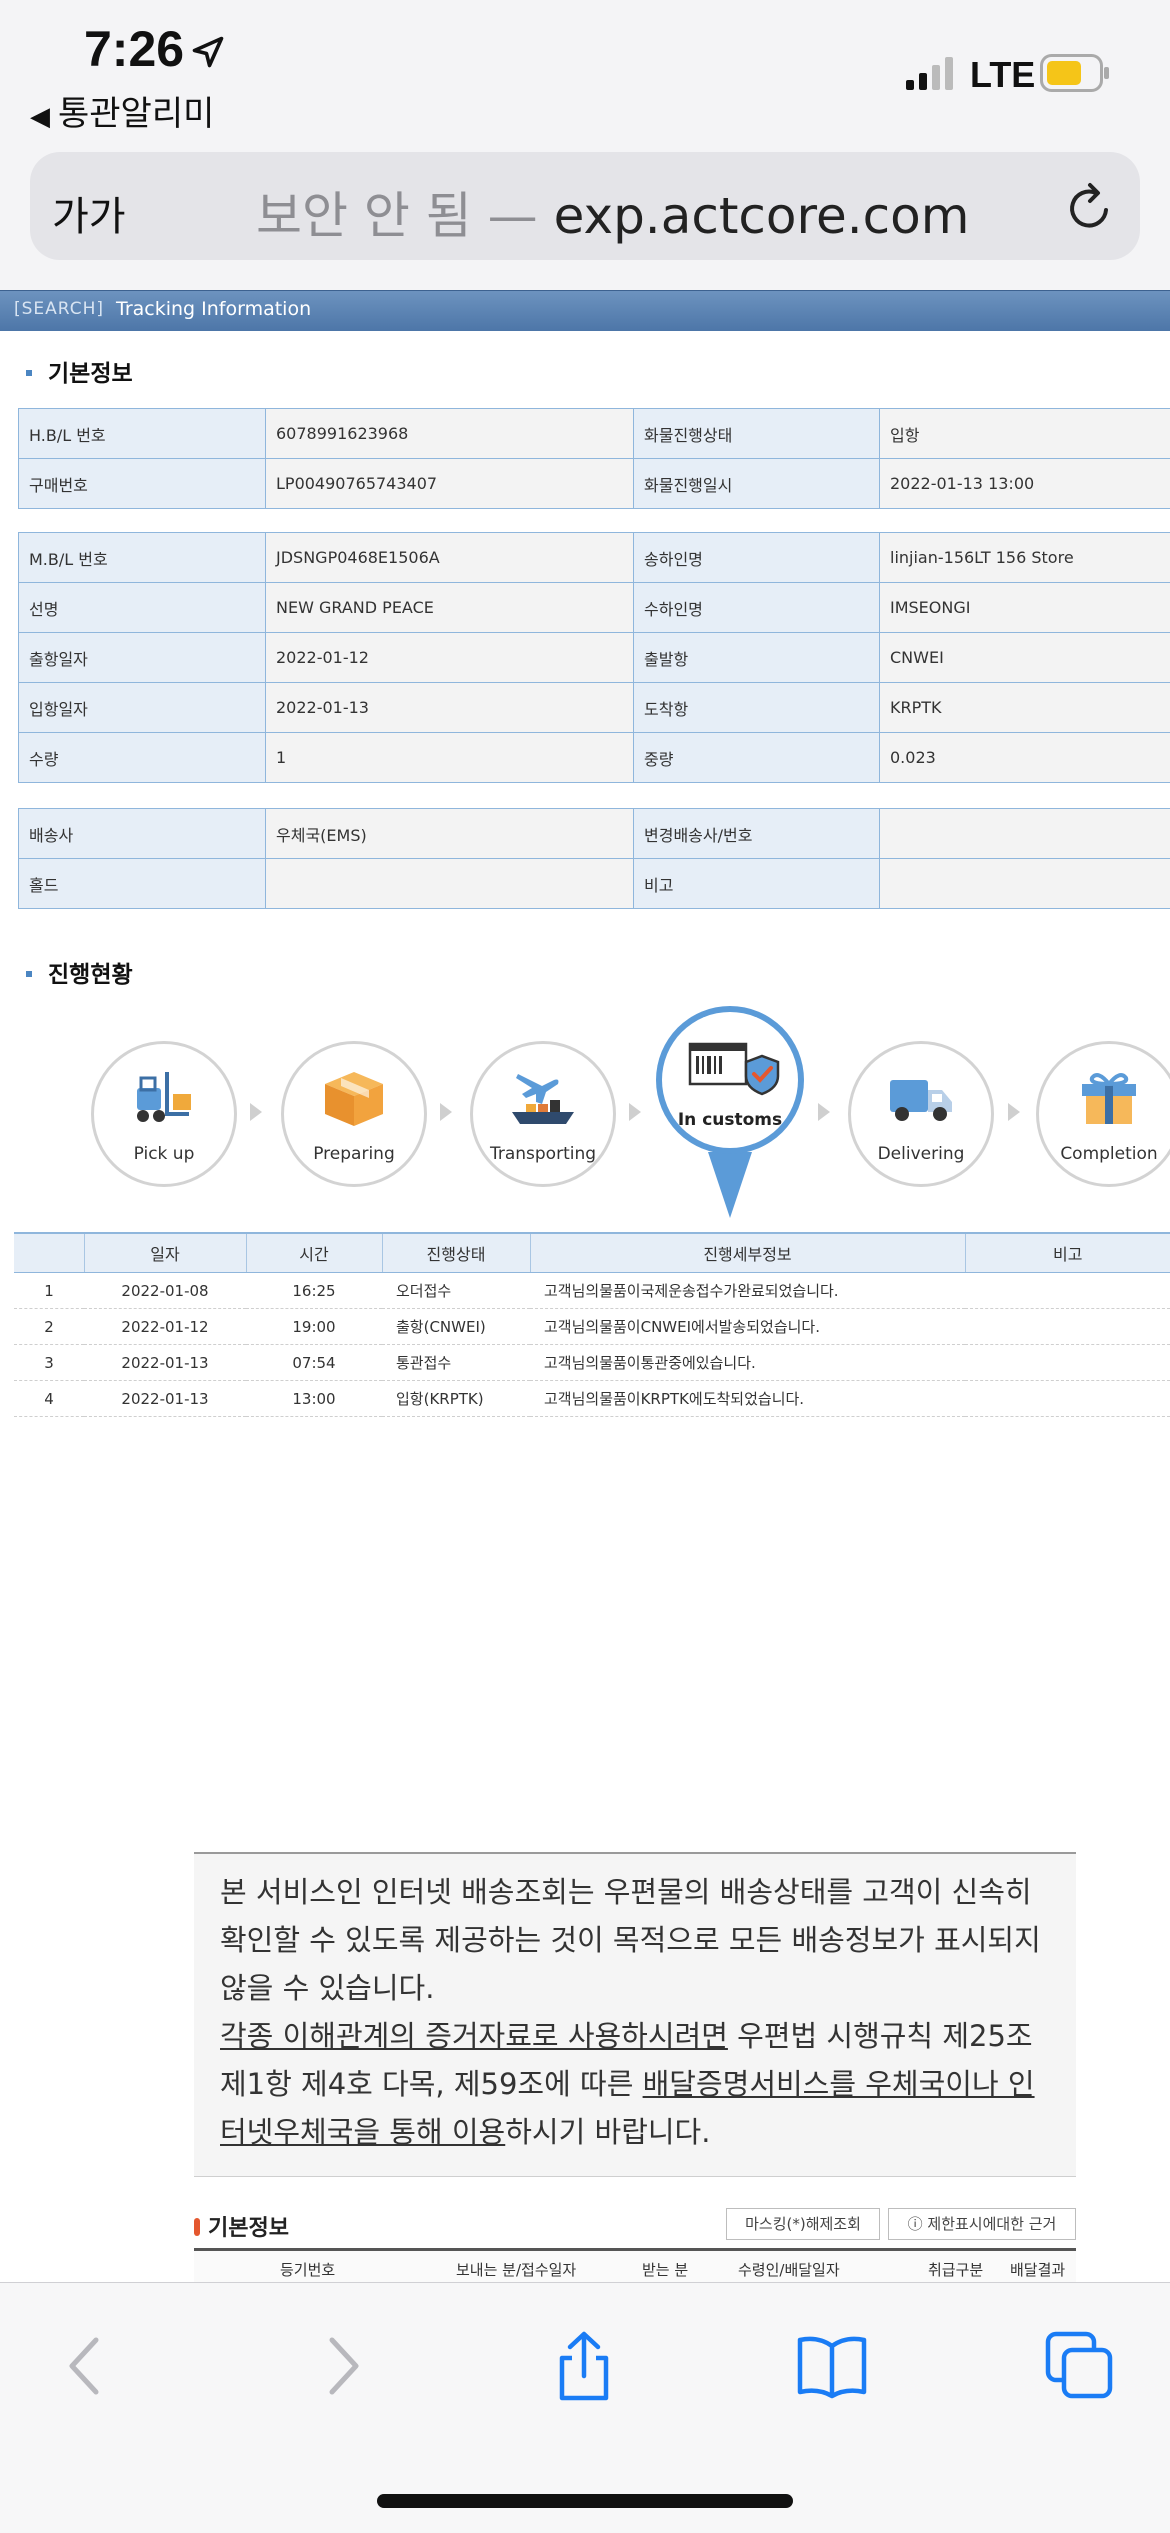  I want to click on label-cell: M.B/L 번호, so click(142, 558).